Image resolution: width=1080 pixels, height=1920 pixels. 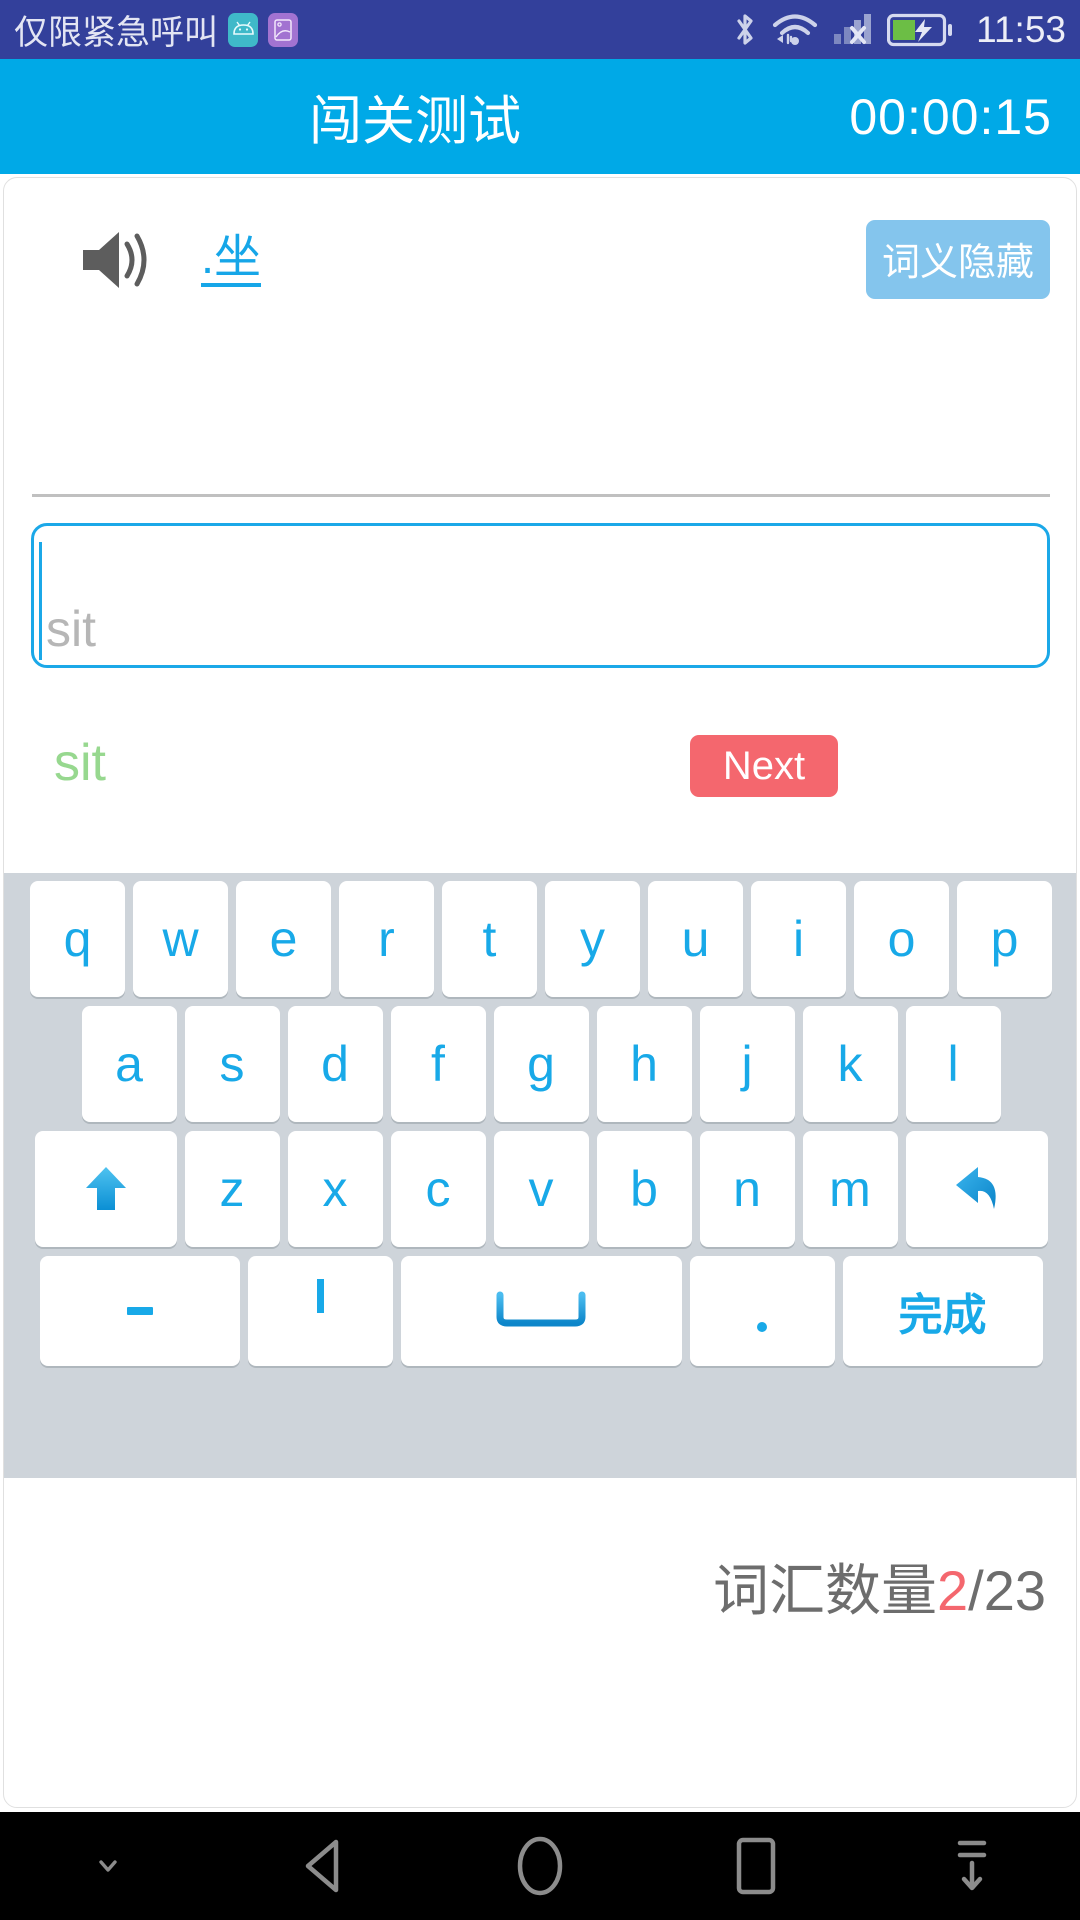 I want to click on timer-label: 00:00:15, so click(x=950, y=116).